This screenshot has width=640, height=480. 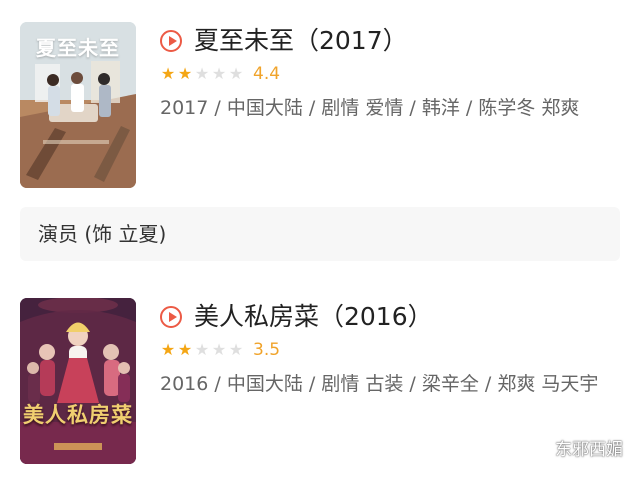 I want to click on movie-meta: 2017 / 中国大陆 / 剧情 爱情 / 韩洋 / 陈学冬 郑爽, so click(x=370, y=108).